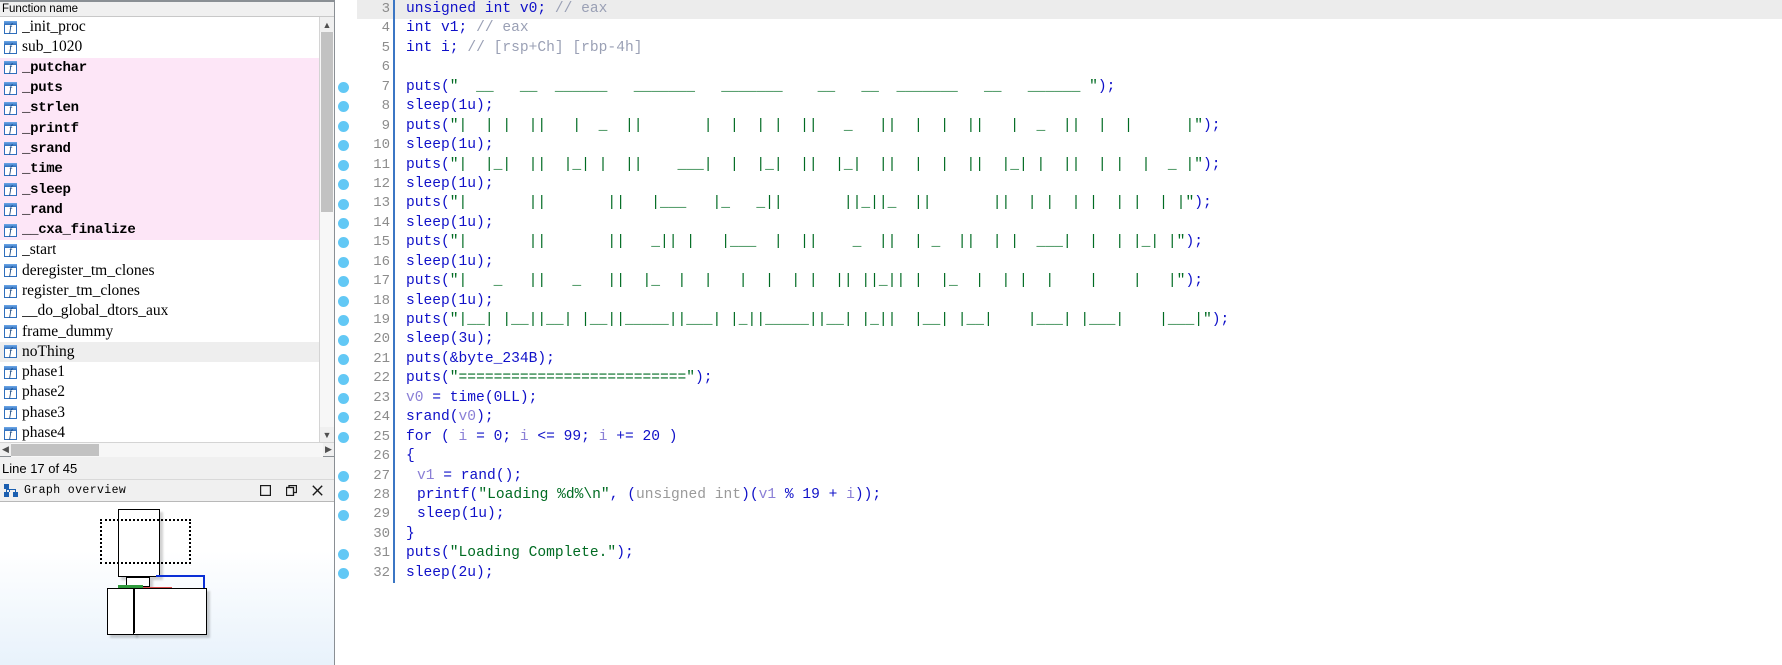 The height and width of the screenshot is (665, 1782). Describe the element at coordinates (1069, 379) in the screenshot. I see `code-line: 22 puts("==========================");` at that location.